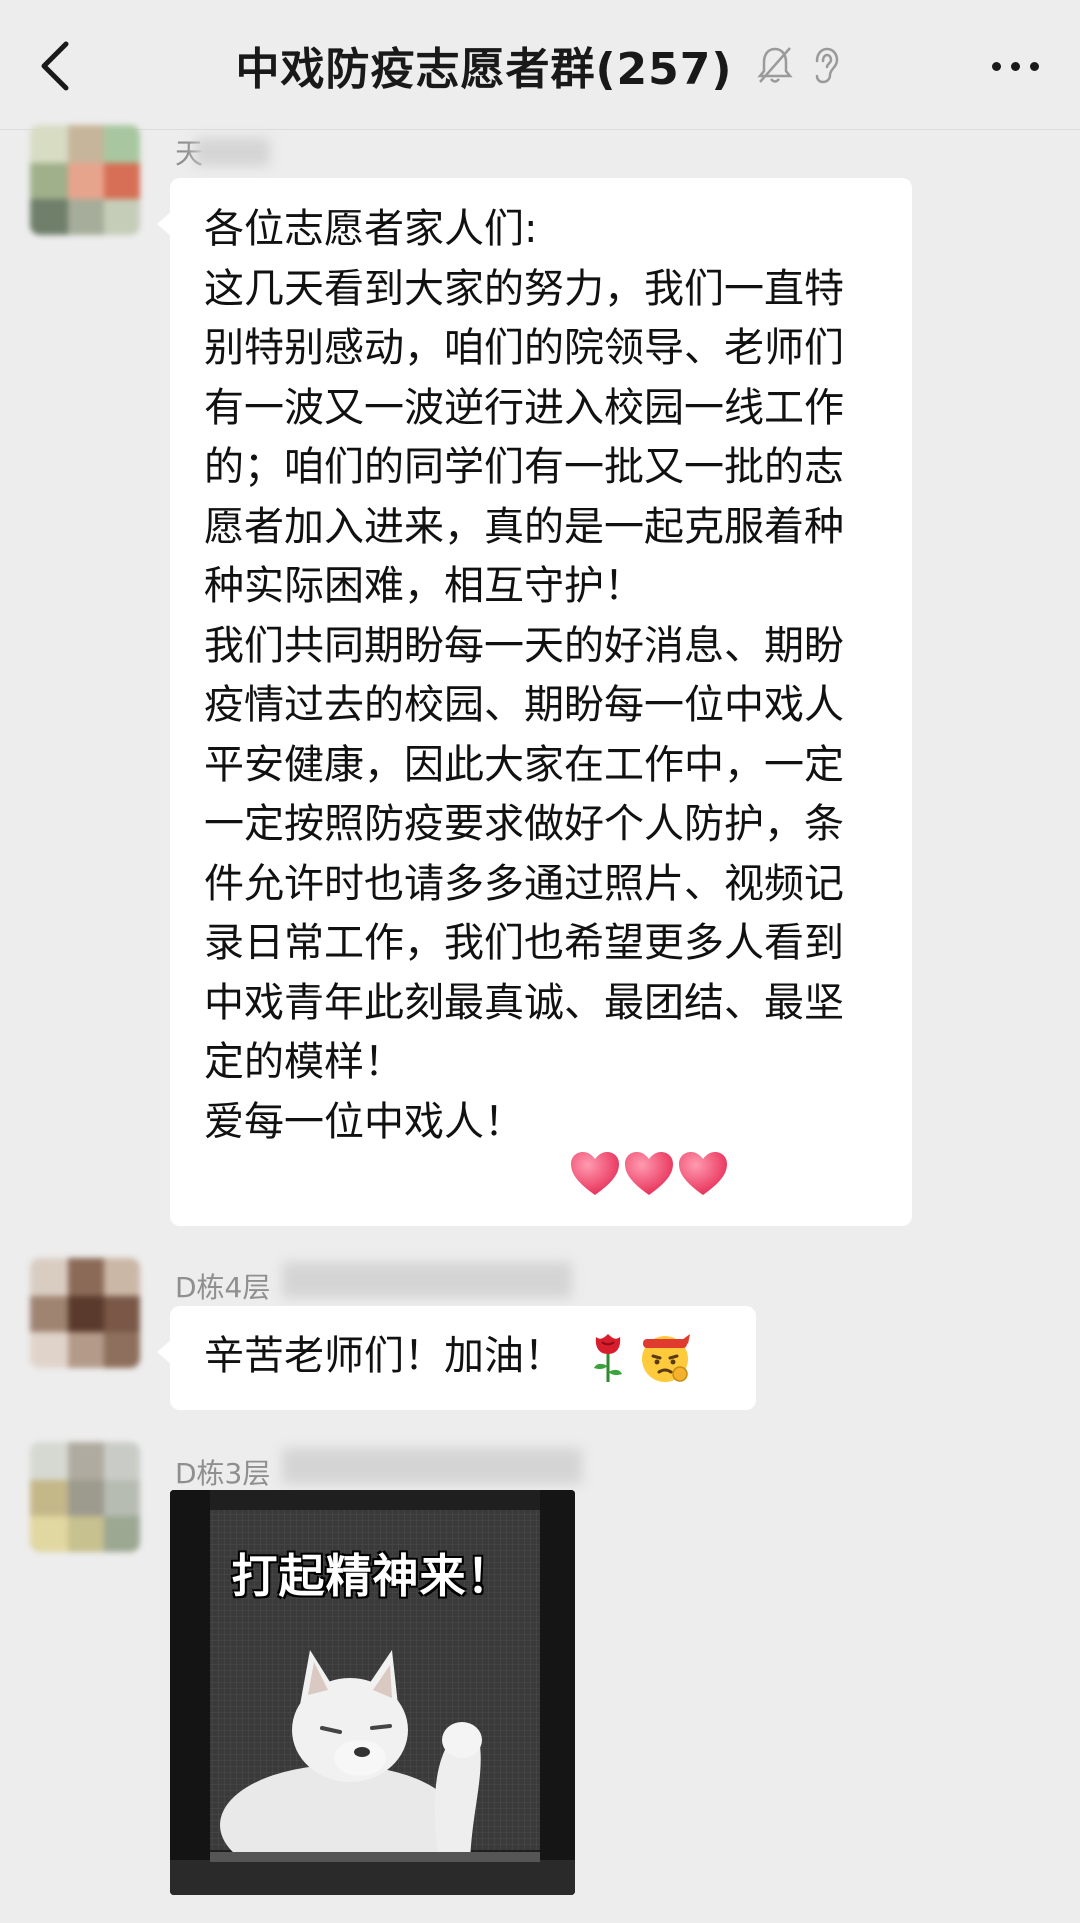  I want to click on sender-name: D栋4层, so click(223, 1287).